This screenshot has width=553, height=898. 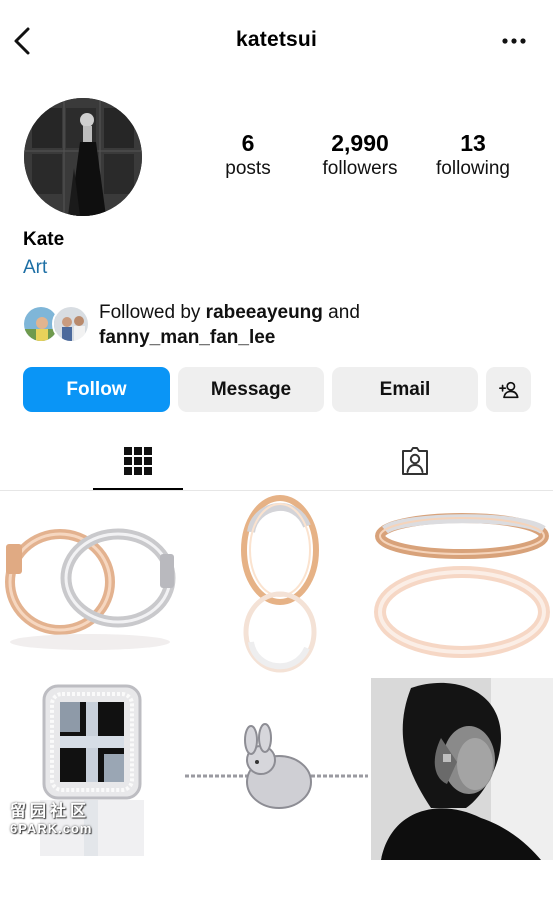 I want to click on email-button: Email, so click(x=405, y=389).